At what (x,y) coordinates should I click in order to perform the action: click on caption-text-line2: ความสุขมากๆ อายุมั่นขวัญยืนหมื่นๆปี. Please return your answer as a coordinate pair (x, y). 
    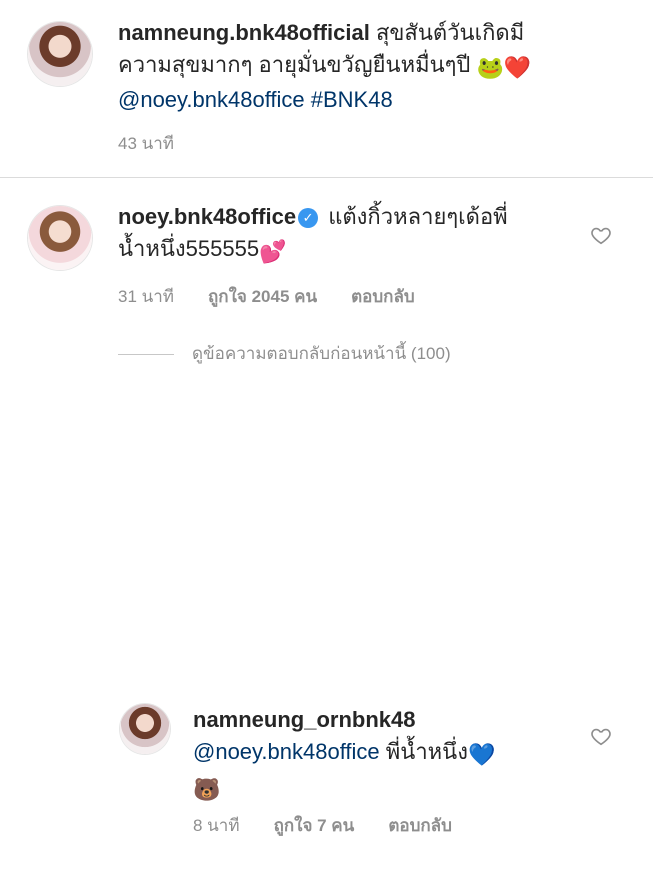
    Looking at the image, I should click on (294, 64).